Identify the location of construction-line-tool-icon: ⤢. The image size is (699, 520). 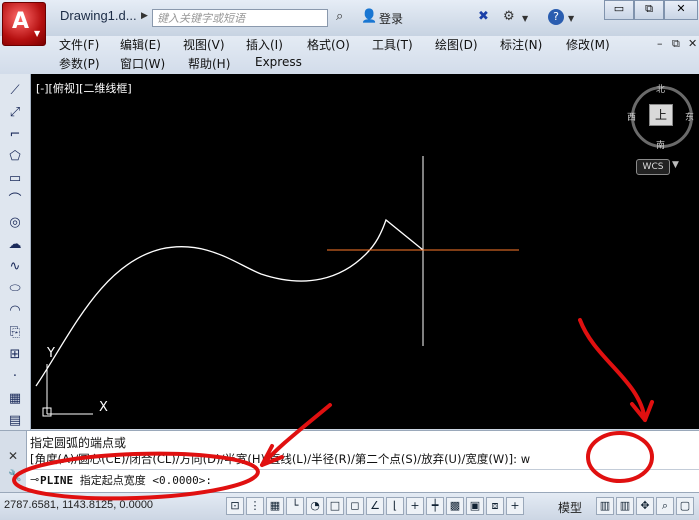
(15, 113).